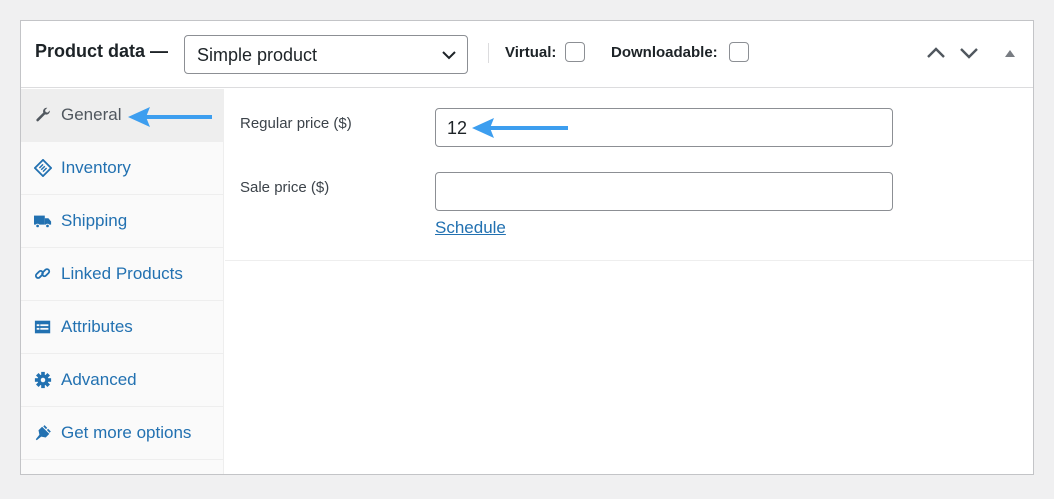  I want to click on plugin-icon, so click(43, 433).